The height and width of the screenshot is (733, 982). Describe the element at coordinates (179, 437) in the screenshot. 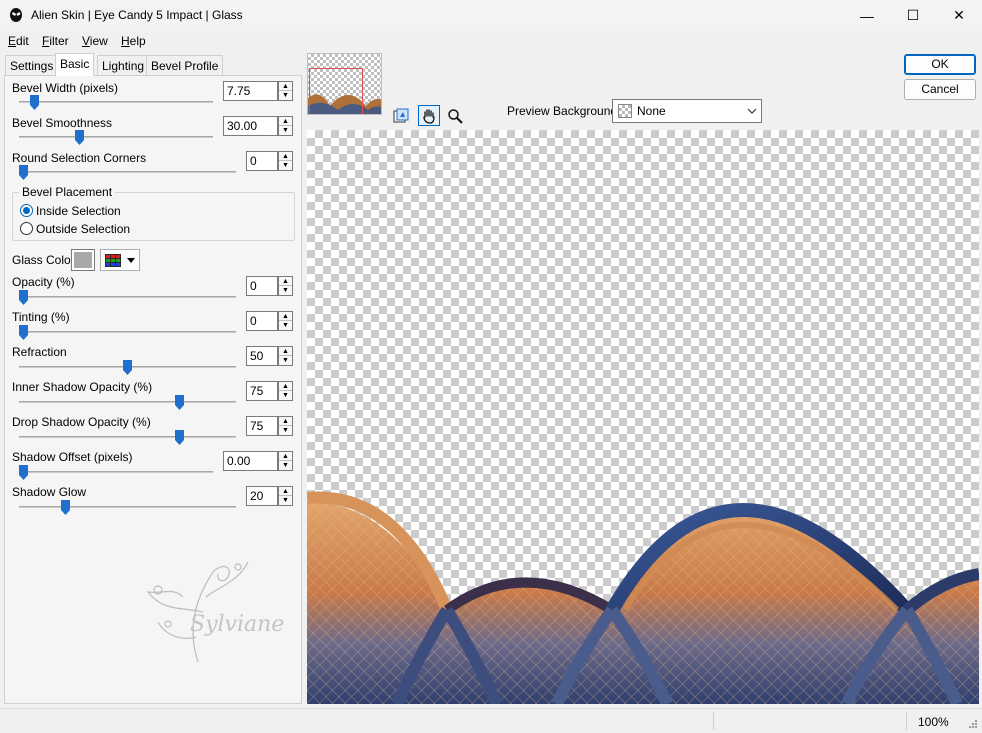

I see `drop-shadow-slider-thumb` at that location.